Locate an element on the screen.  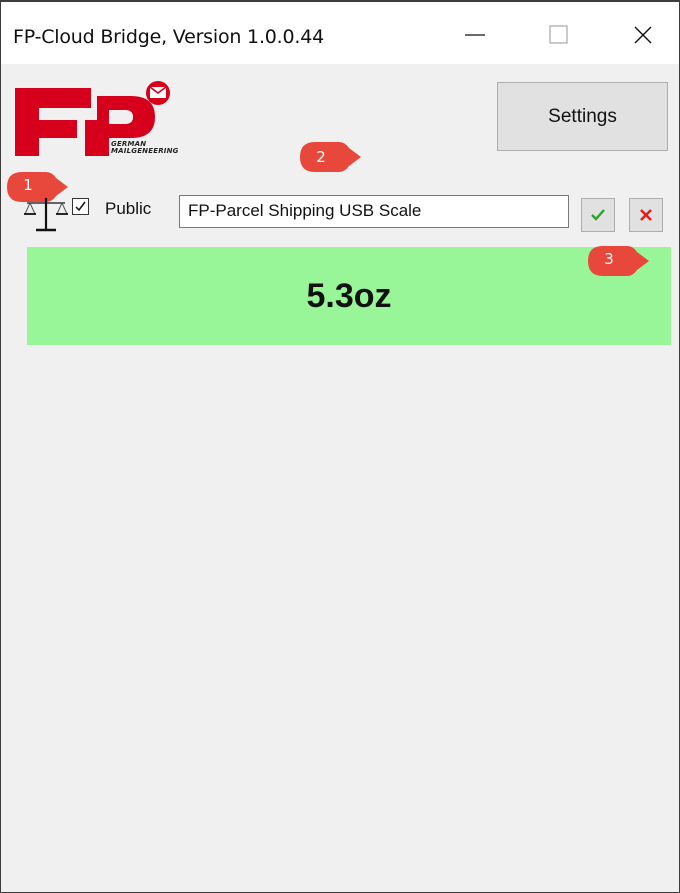
logo-subtitle: GERMAN MAILGENEERING is located at coordinates (145, 148).